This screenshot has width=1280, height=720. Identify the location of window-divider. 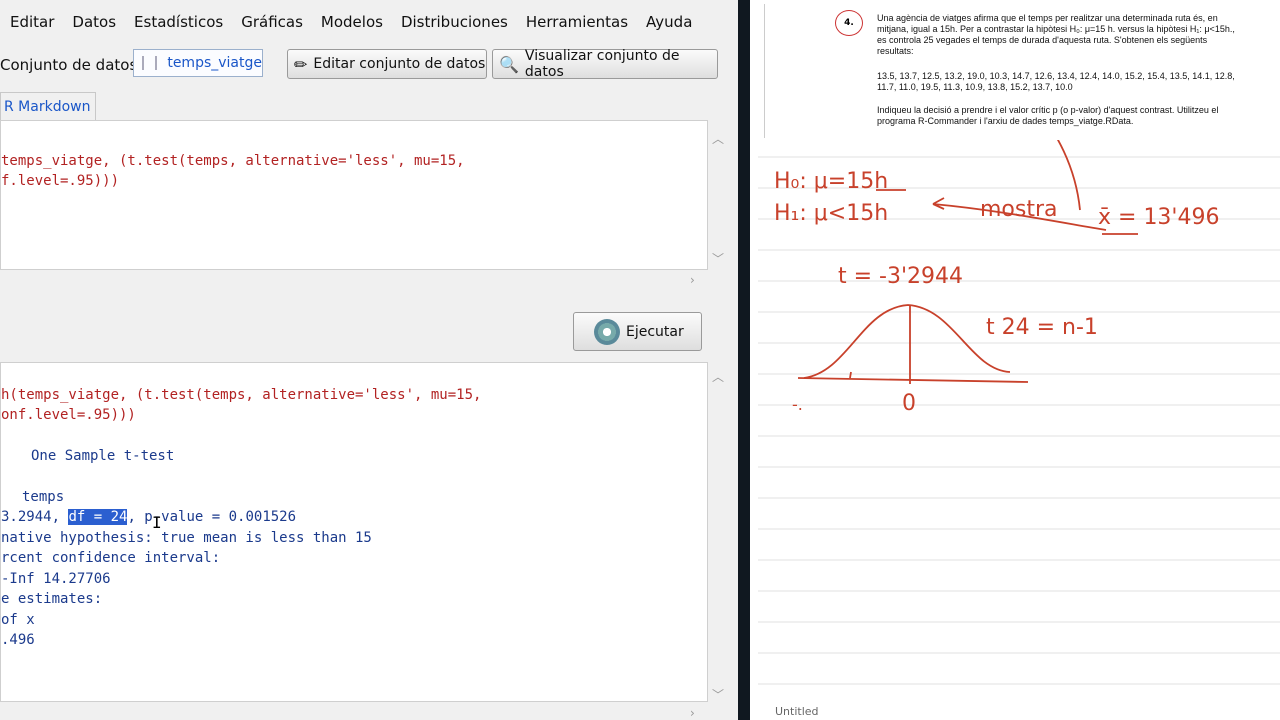
(744, 360).